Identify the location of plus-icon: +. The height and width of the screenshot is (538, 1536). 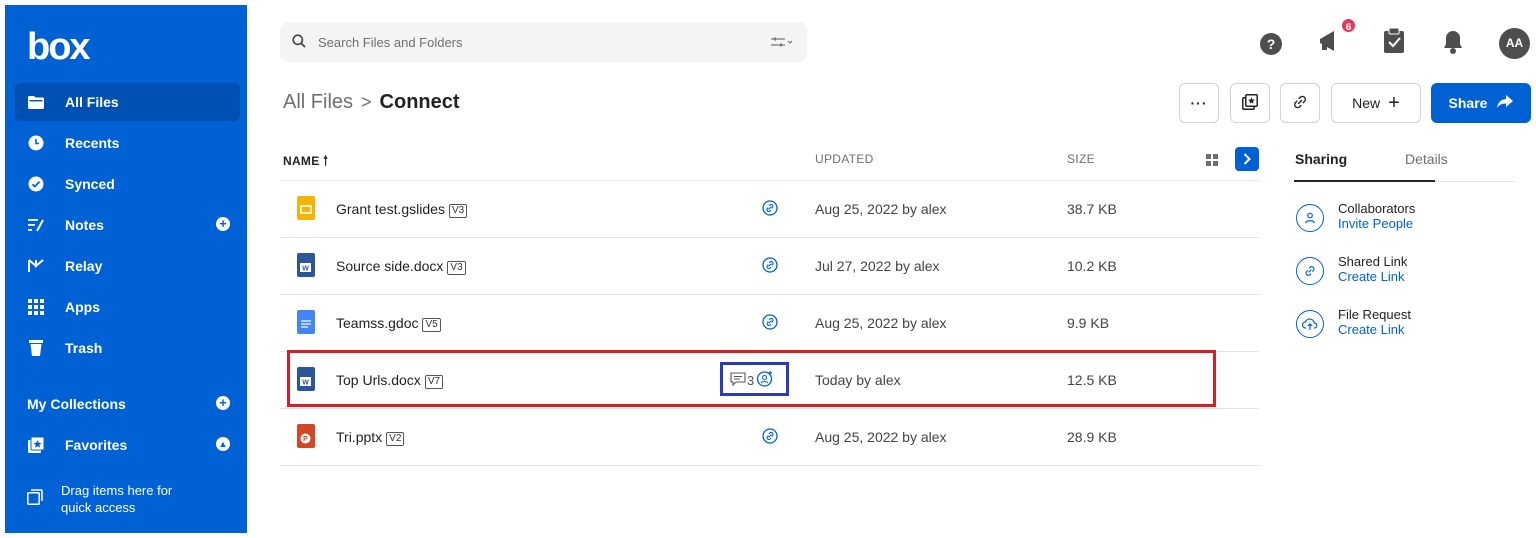
(1394, 103).